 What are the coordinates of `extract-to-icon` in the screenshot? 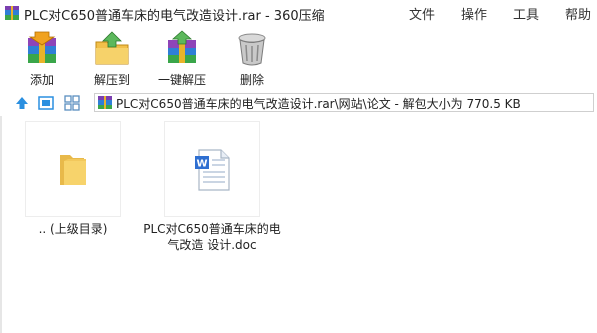 It's located at (112, 48).